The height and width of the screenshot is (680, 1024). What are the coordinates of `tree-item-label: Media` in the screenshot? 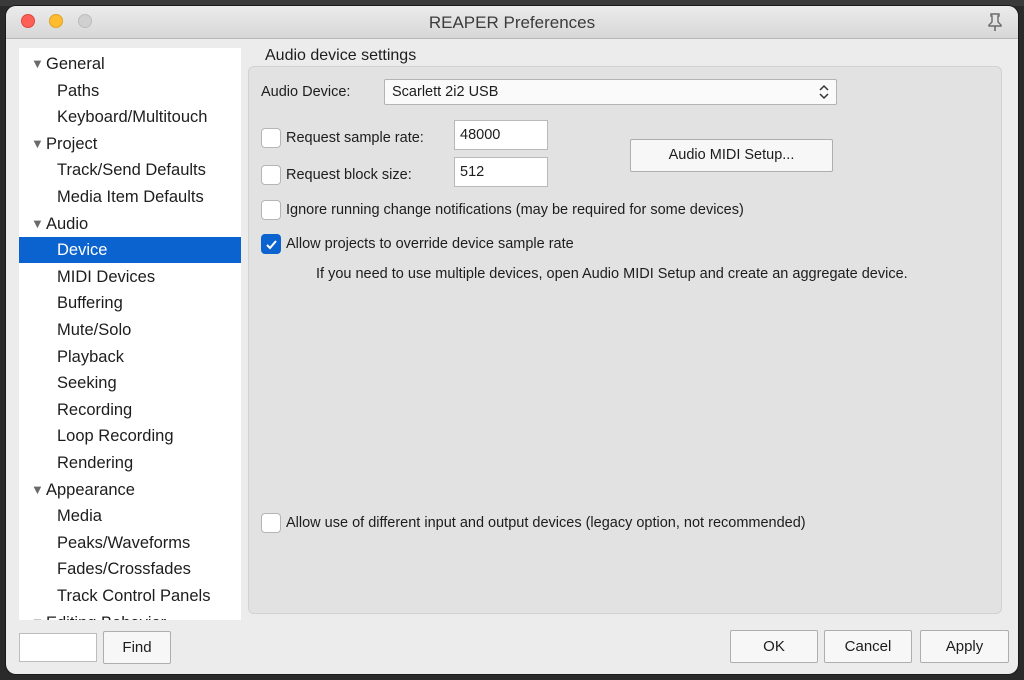 It's located at (79, 516).